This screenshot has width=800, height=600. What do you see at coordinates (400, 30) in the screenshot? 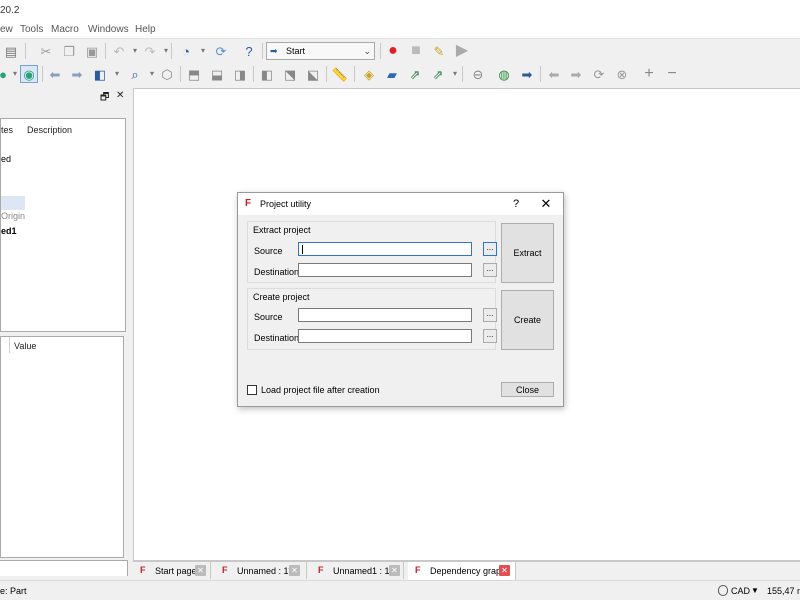
I see `menu-bar: ew Tools Macro Windows Help` at bounding box center [400, 30].